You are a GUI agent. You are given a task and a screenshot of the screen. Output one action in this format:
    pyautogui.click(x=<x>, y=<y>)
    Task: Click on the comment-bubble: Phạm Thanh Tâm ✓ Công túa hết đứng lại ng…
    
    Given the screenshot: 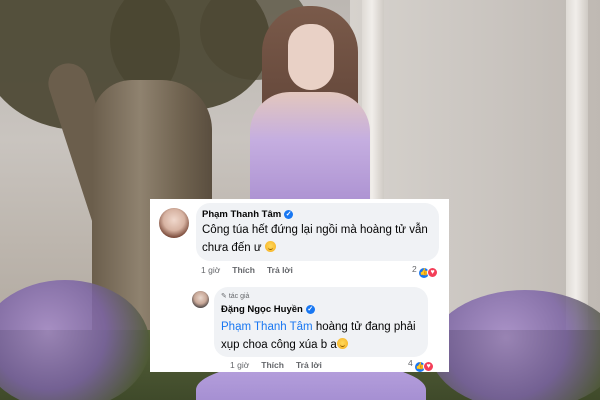 What is the action you would take?
    pyautogui.click(x=317, y=232)
    